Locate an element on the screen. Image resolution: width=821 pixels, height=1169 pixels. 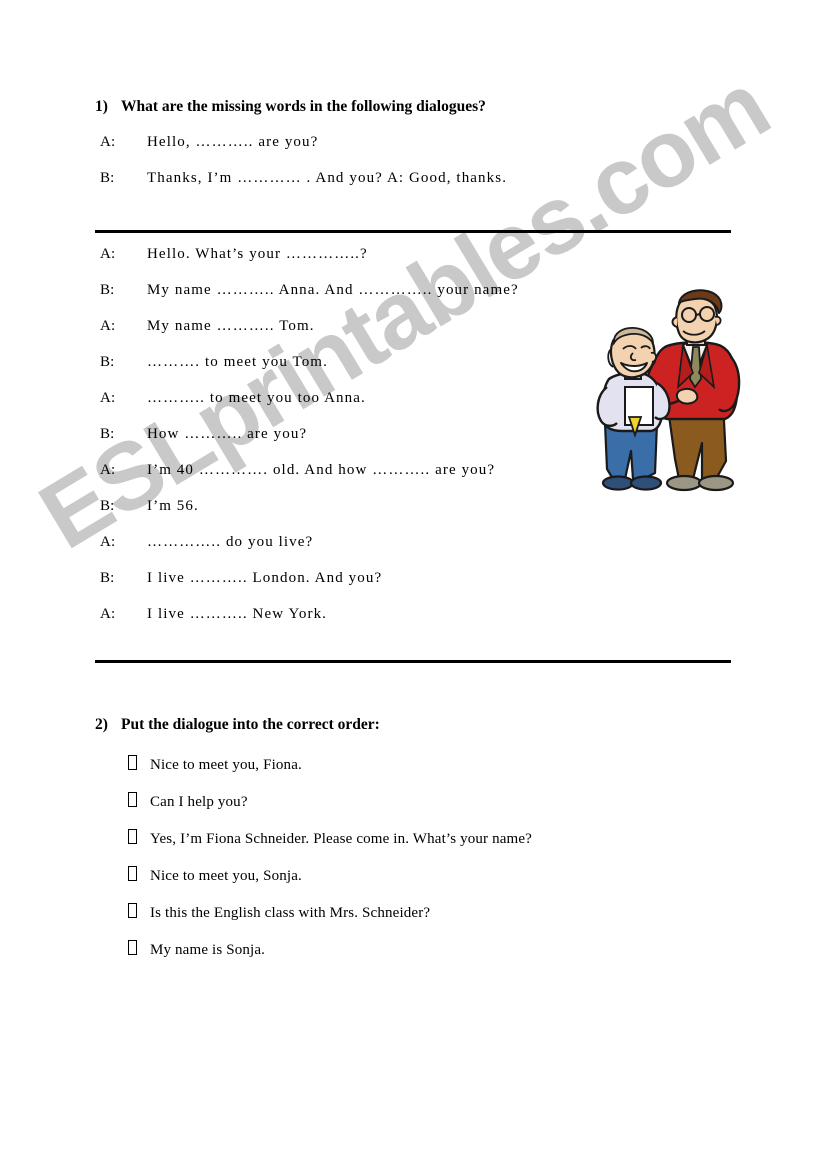
list-item-label: Nice to meet you, Sonja. is located at coordinates (226, 876).